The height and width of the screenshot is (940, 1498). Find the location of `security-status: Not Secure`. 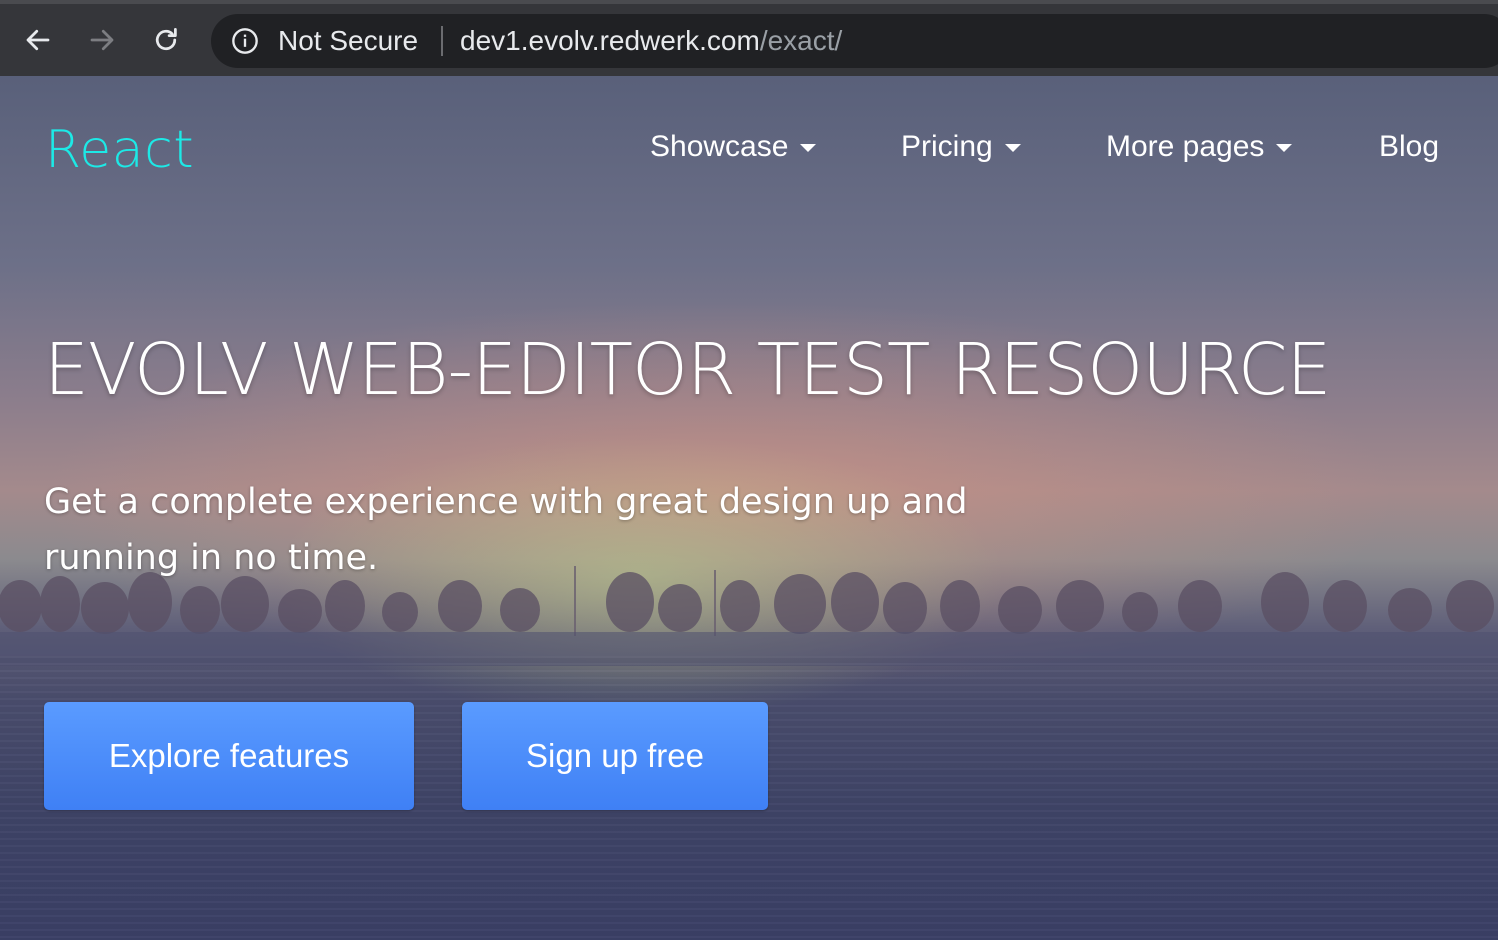

security-status: Not Secure is located at coordinates (348, 41).